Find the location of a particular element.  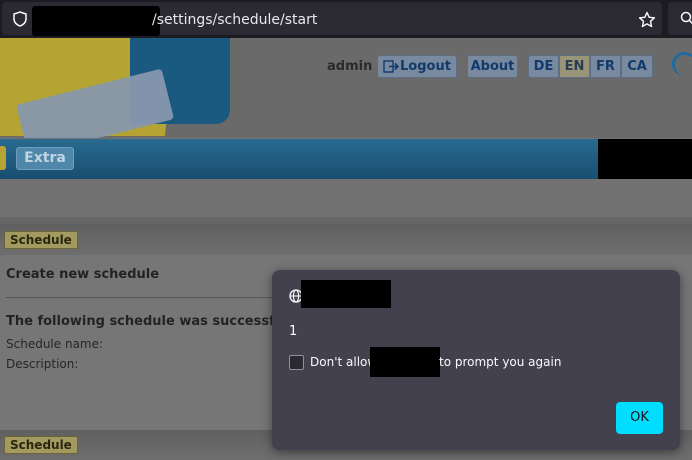

url-field: /settings/schedule/start is located at coordinates (332, 19).